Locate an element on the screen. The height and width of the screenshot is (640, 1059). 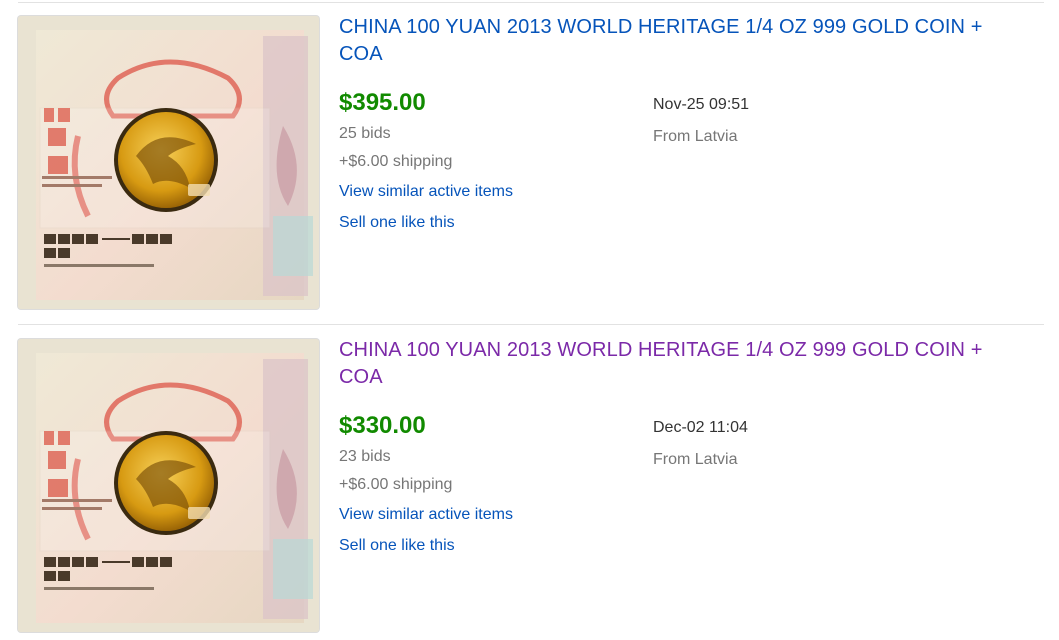
bid-count: 25 bids is located at coordinates (365, 133).